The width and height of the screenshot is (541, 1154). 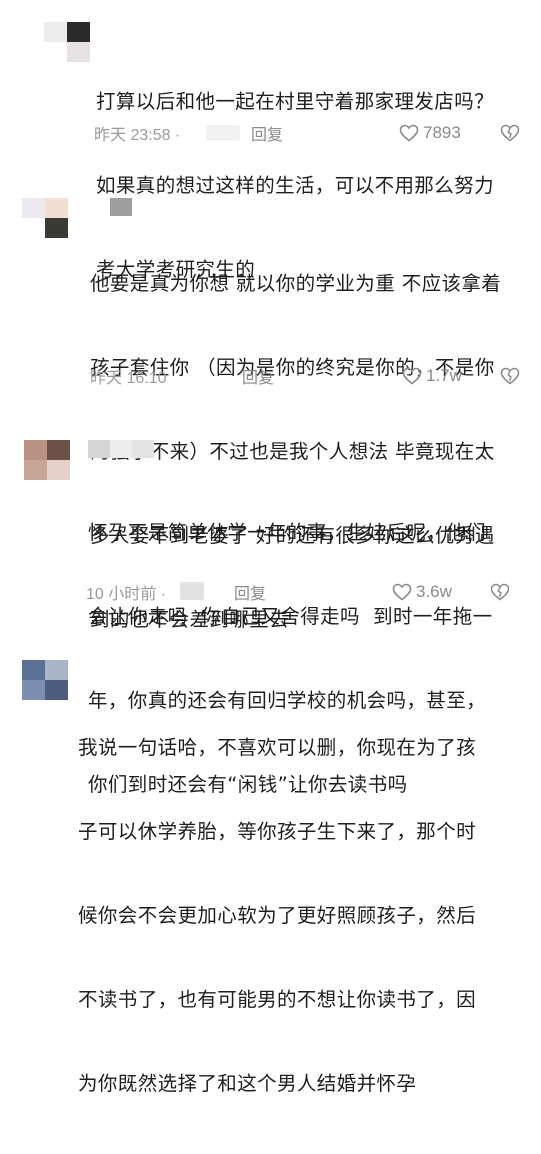 What do you see at coordinates (444, 375) in the screenshot?
I see `like-count: 1.7w` at bounding box center [444, 375].